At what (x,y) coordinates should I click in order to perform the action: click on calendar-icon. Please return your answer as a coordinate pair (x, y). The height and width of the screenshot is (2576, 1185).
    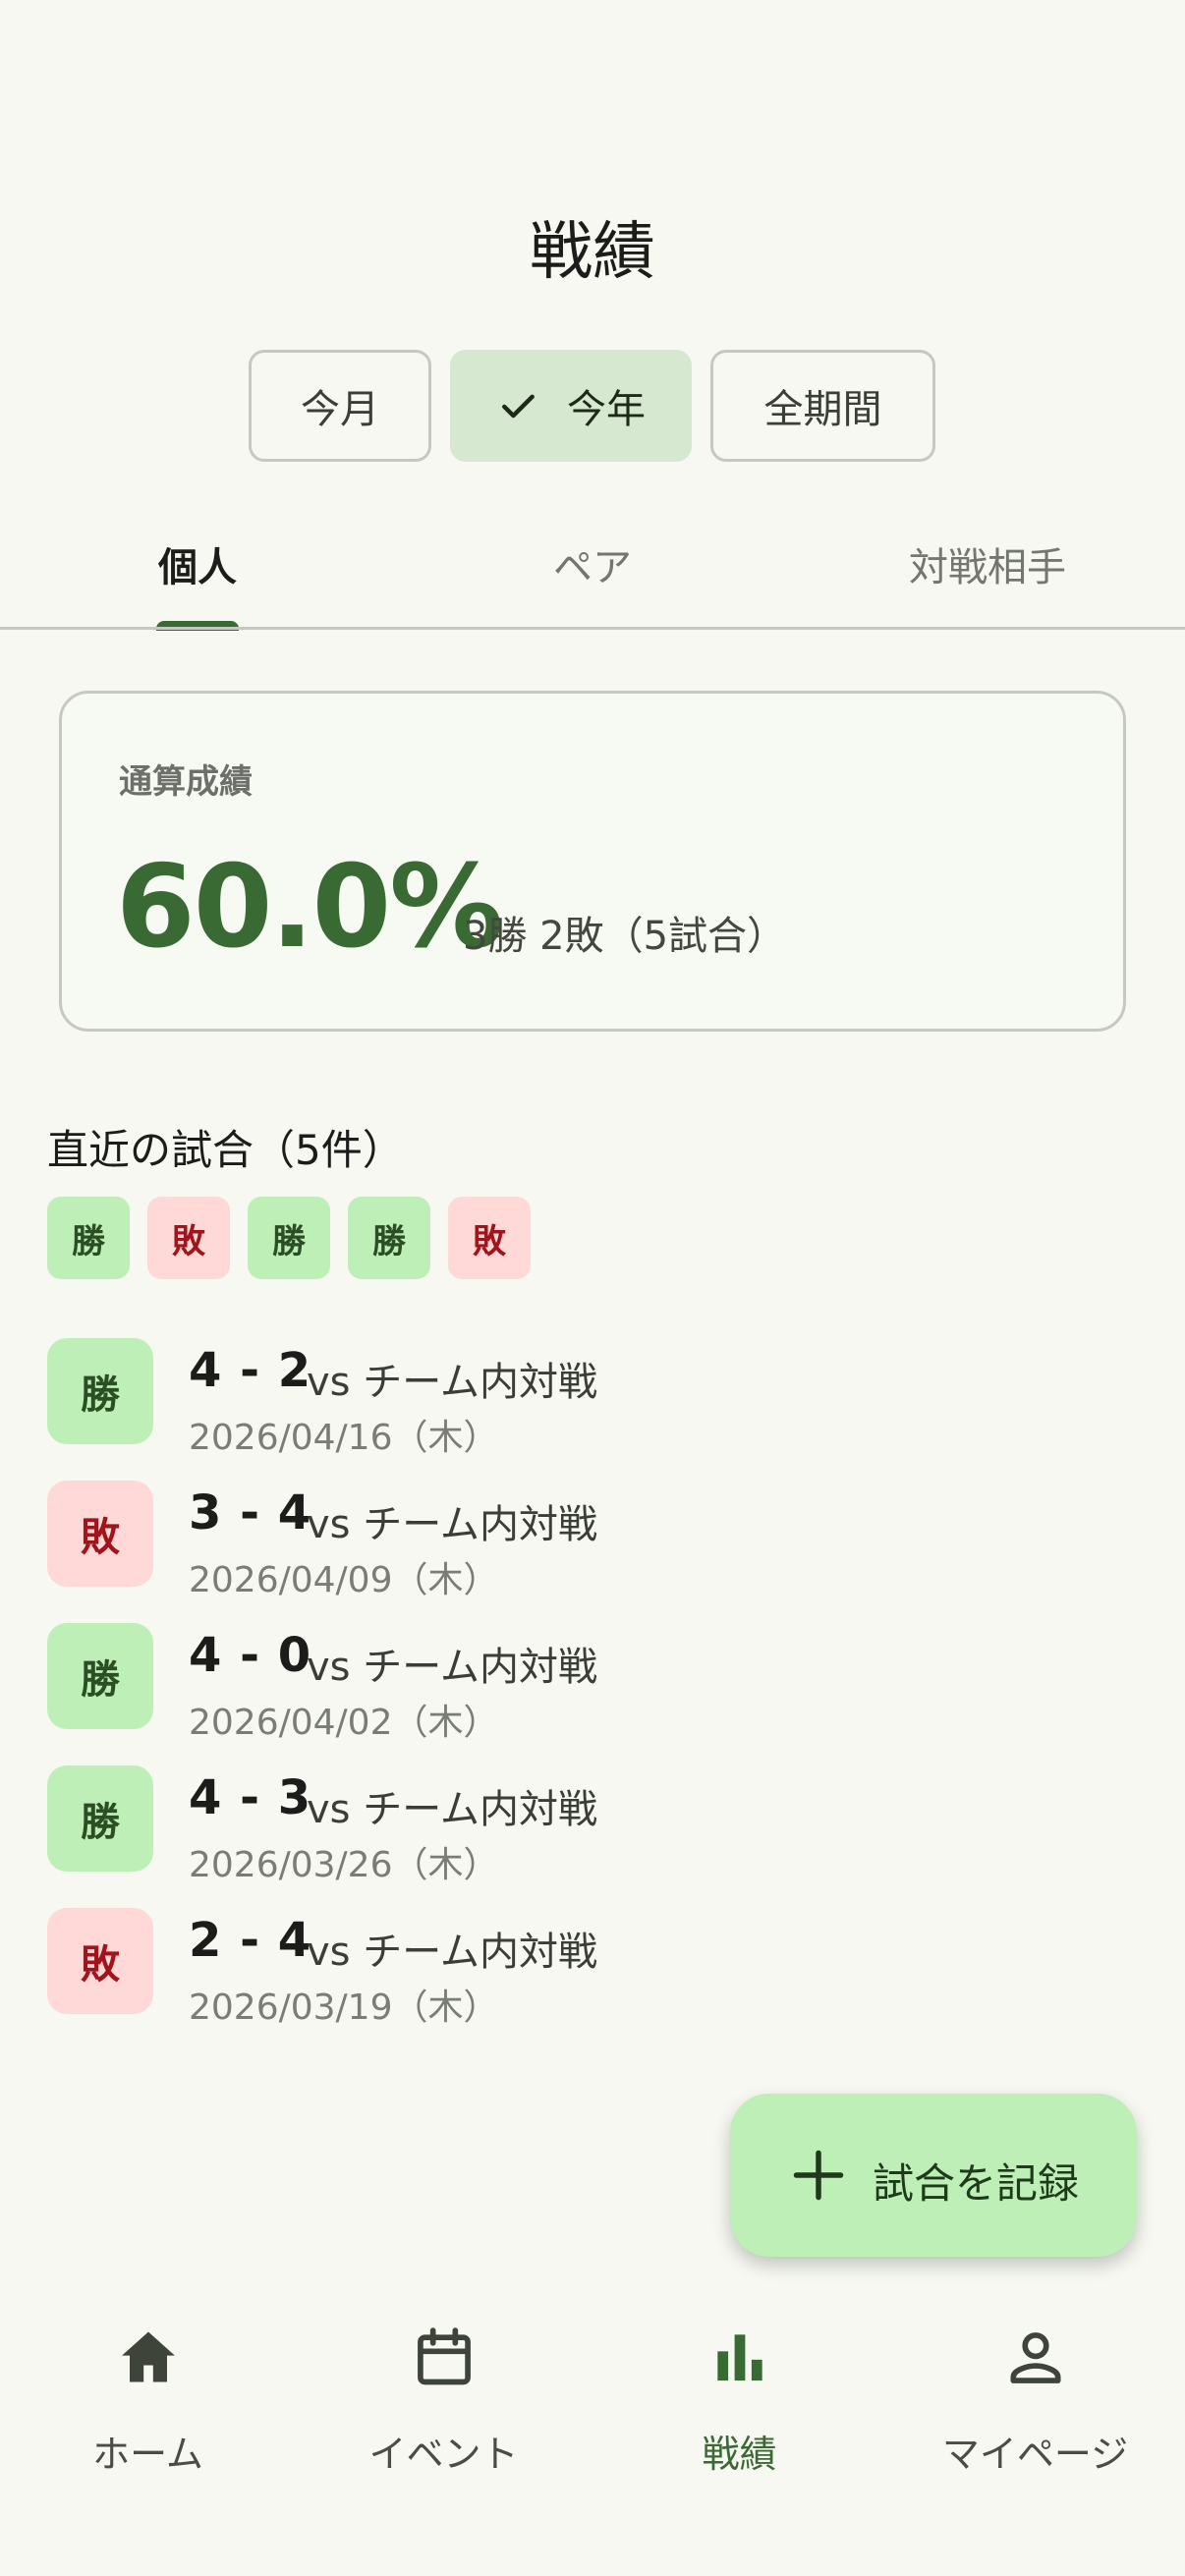
    Looking at the image, I should click on (444, 2356).